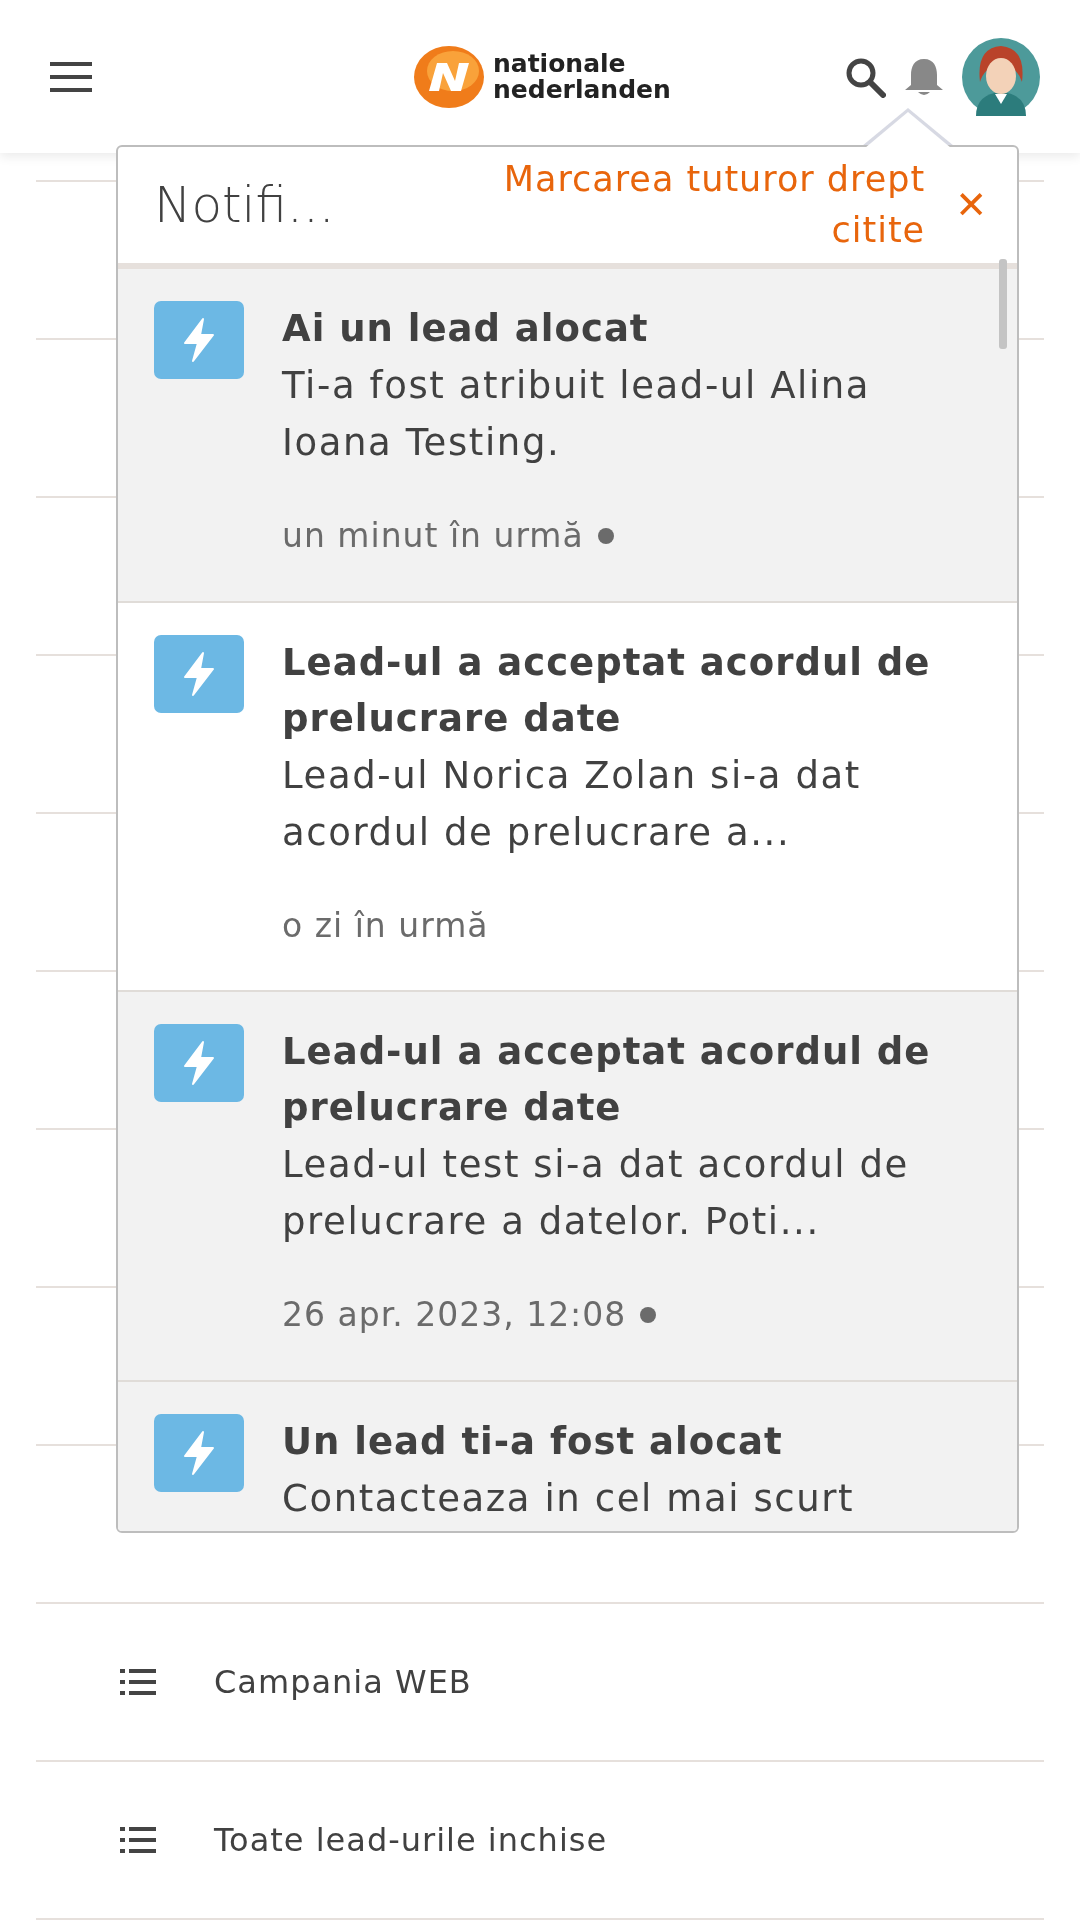  What do you see at coordinates (71, 76) in the screenshot?
I see `menu-icon` at bounding box center [71, 76].